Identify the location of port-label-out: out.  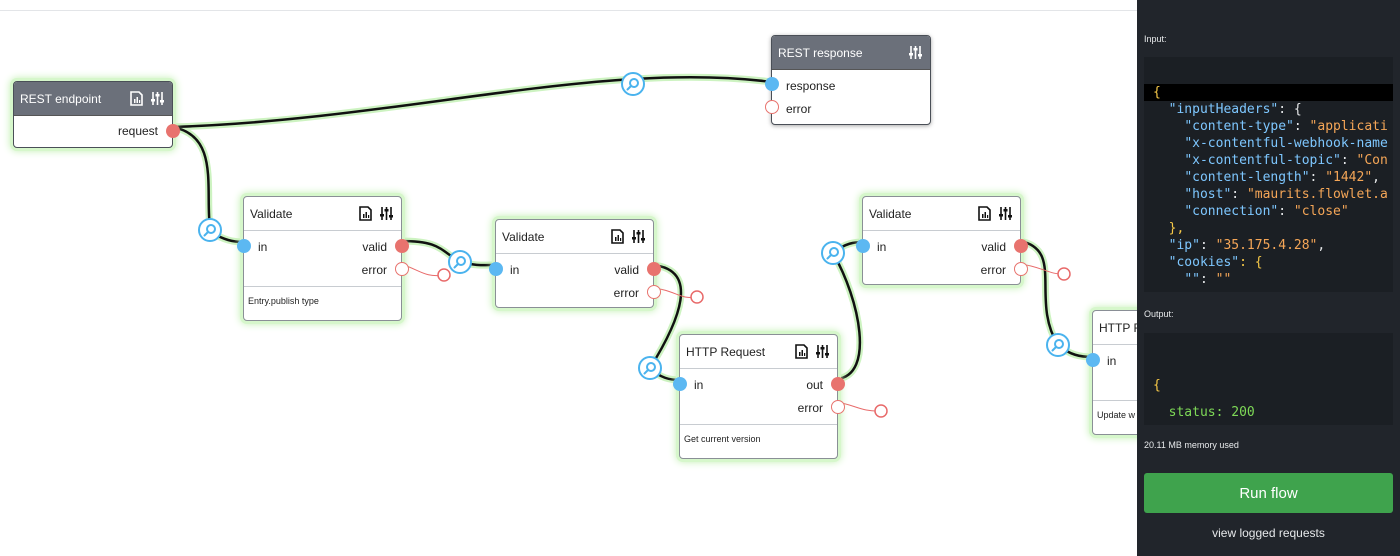
(814, 384).